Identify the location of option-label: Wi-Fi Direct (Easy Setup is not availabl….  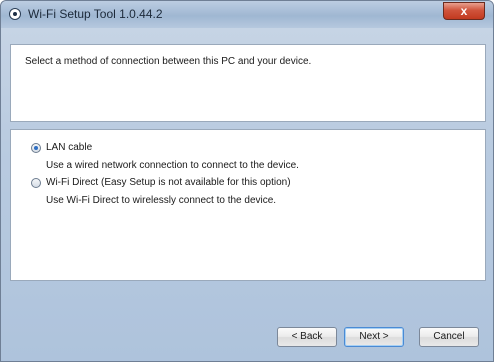
(168, 182).